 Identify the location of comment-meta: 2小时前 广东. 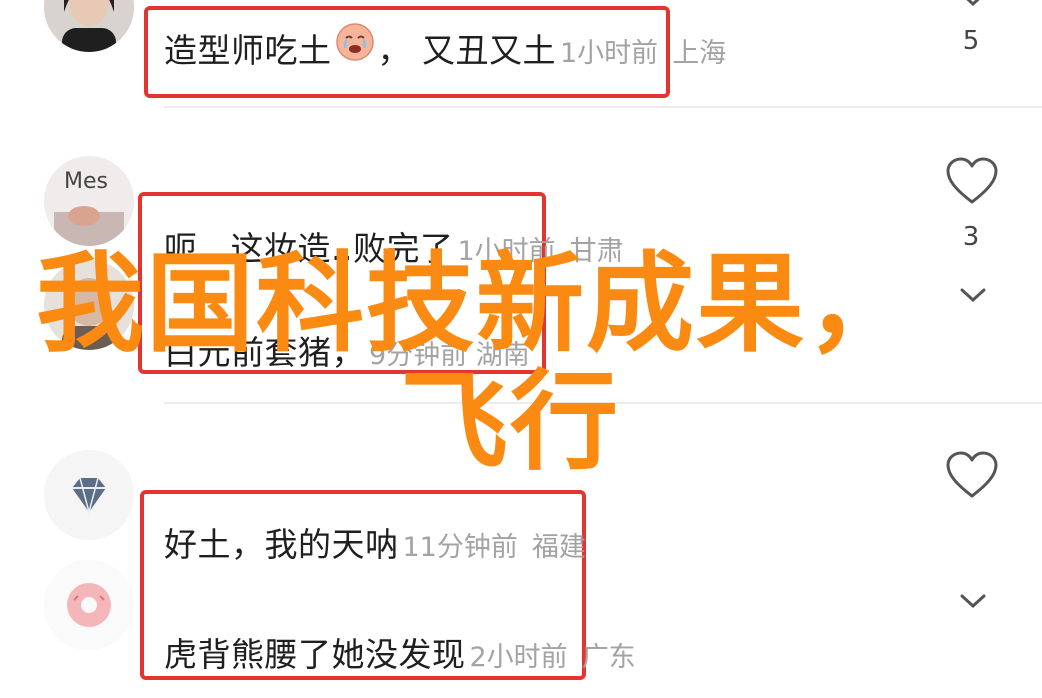
(553, 654).